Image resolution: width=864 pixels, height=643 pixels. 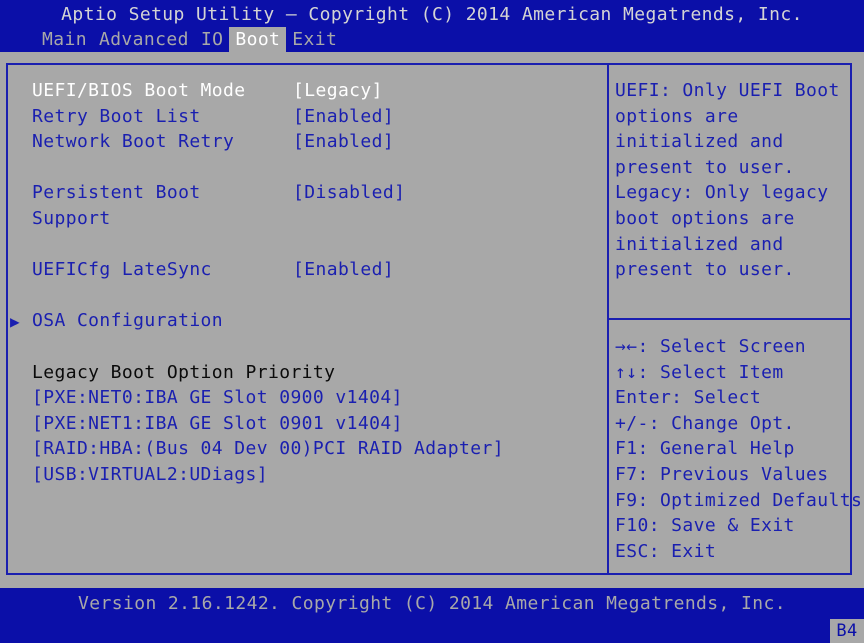 I want to click on help-text-line: Legacy: Only legacy, so click(x=722, y=193).